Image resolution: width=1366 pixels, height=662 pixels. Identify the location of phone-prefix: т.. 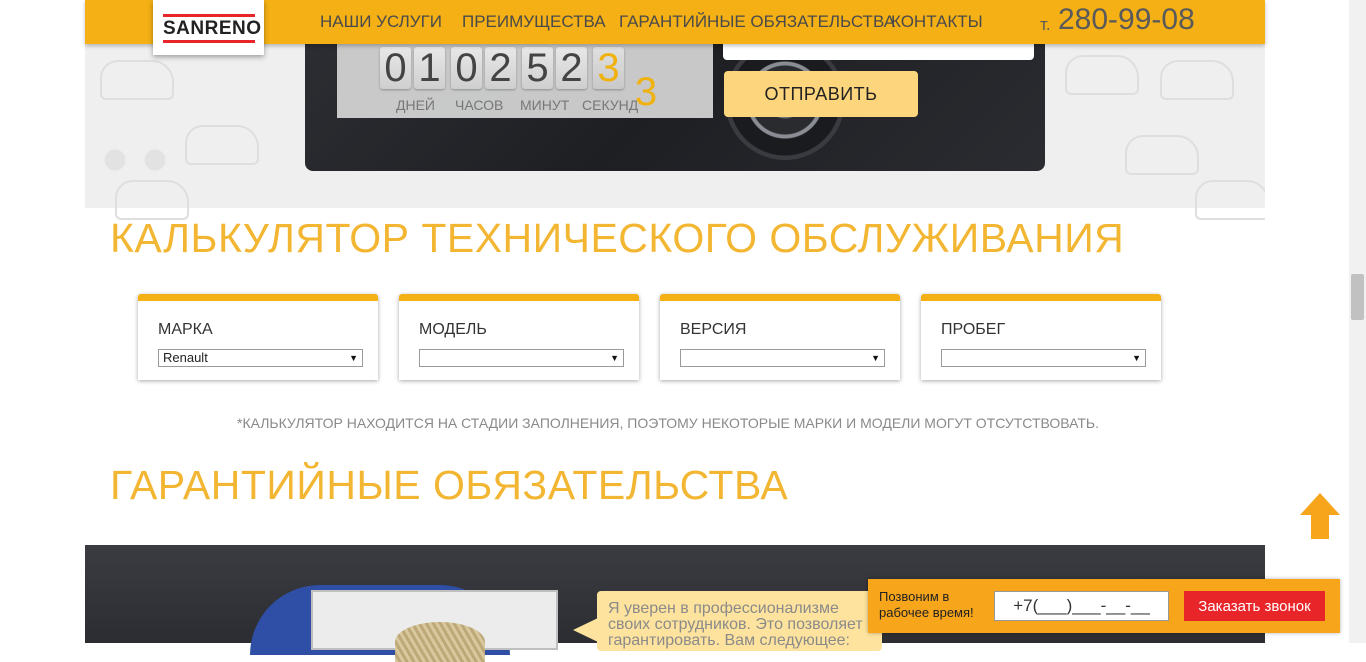
(1045, 24).